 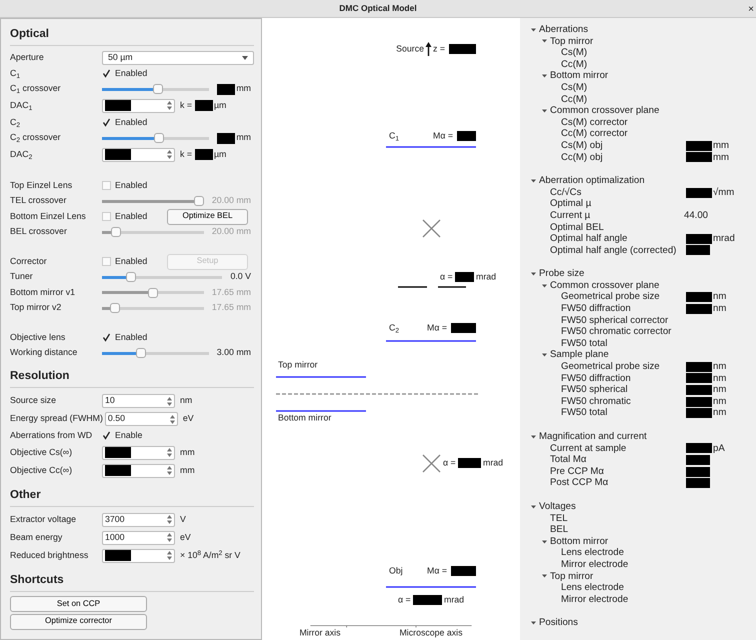 What do you see at coordinates (207, 216) in the screenshot?
I see `action-button: Optimize BEL` at bounding box center [207, 216].